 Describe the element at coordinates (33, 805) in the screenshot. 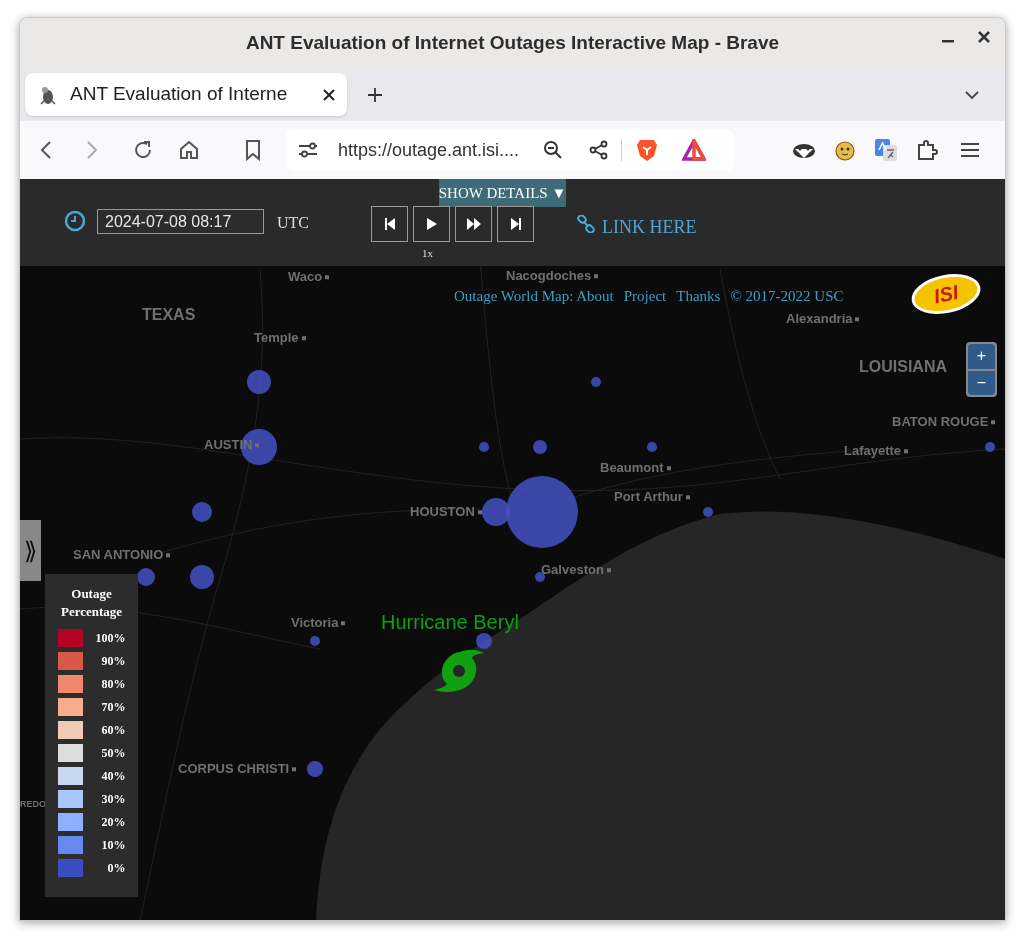

I see `city-label: REDO` at that location.